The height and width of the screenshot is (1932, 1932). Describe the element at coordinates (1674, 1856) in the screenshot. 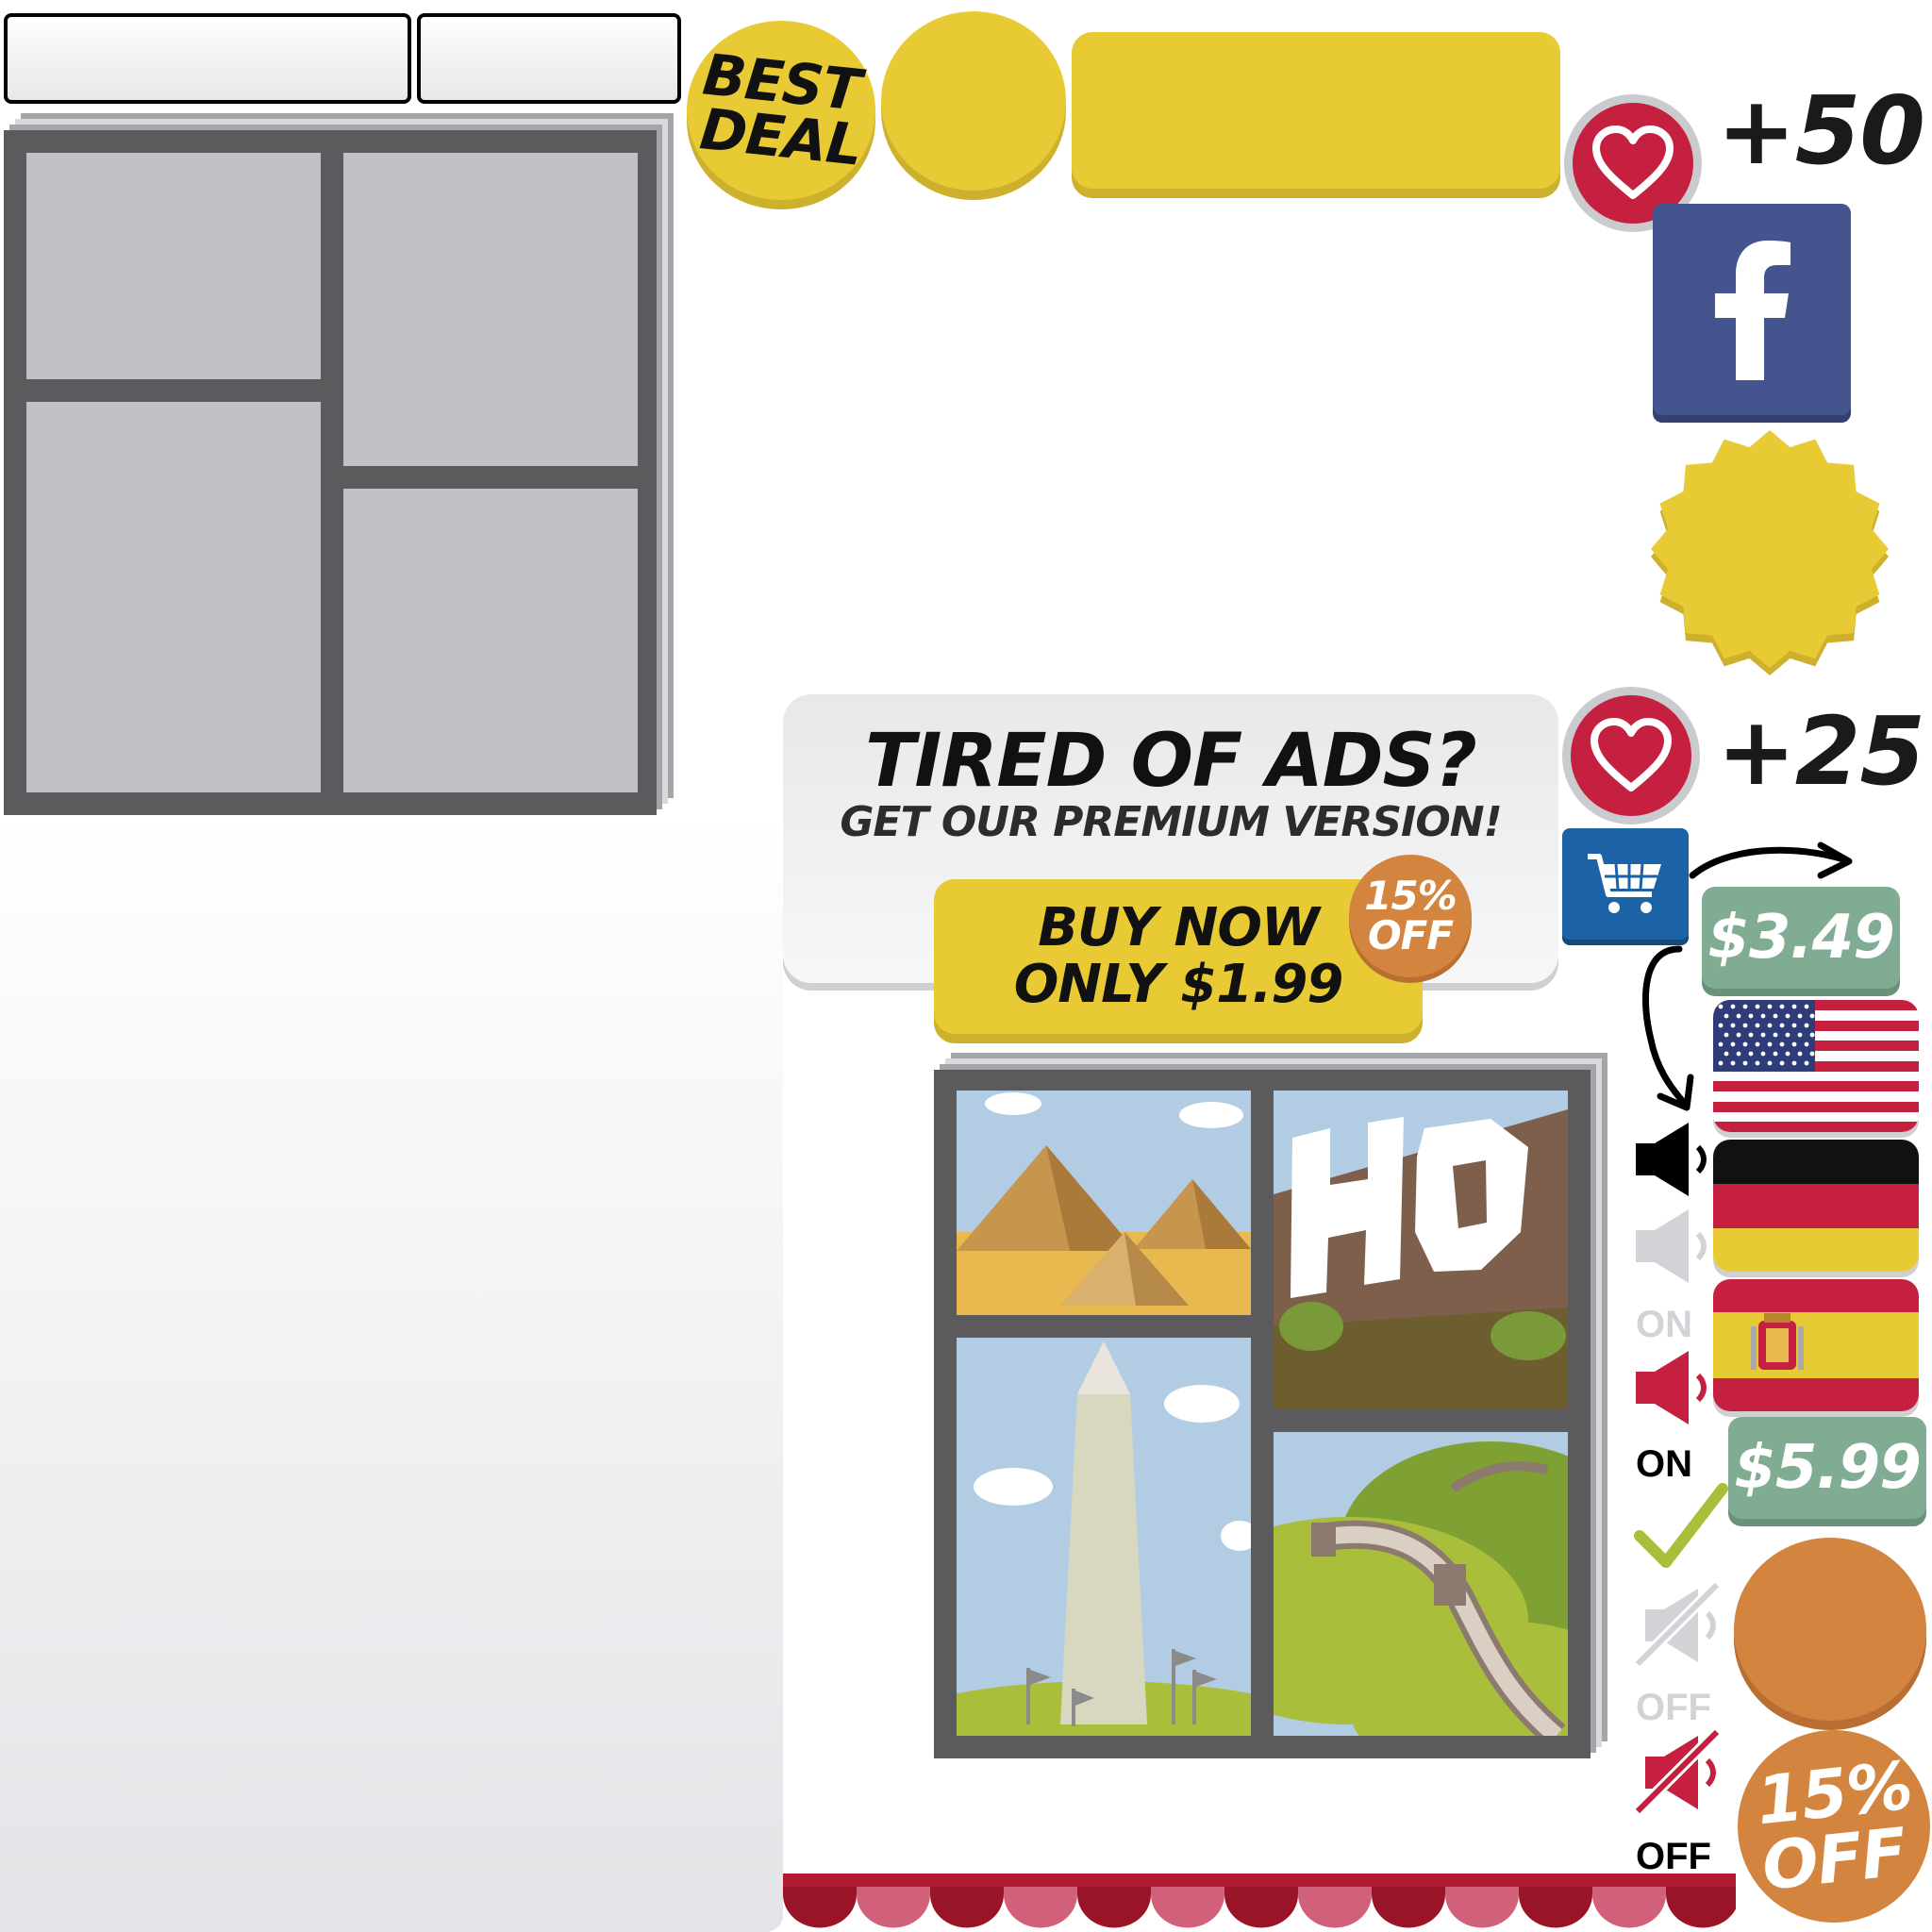

I see `sound-off-black-label: OFF` at that location.